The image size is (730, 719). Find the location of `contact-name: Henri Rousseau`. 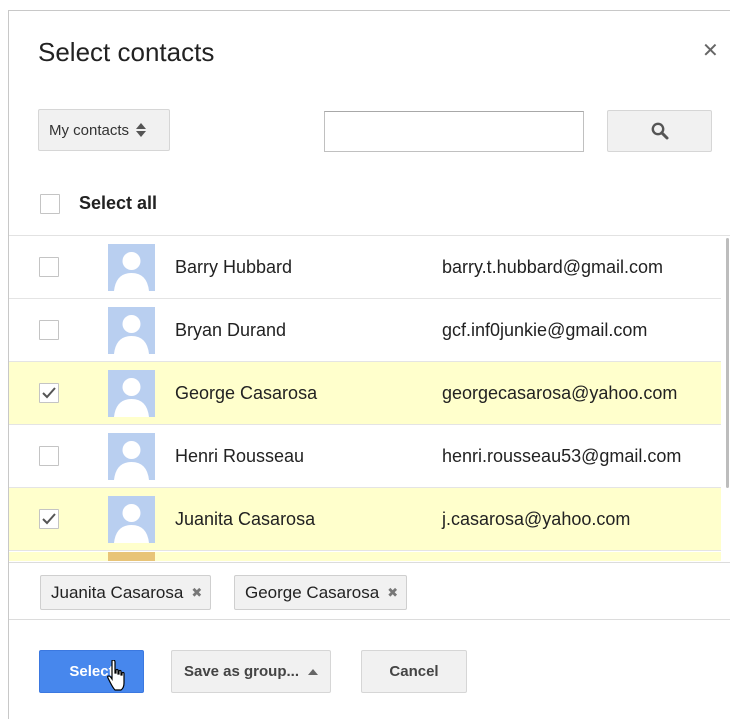

contact-name: Henri Rousseau is located at coordinates (240, 456).